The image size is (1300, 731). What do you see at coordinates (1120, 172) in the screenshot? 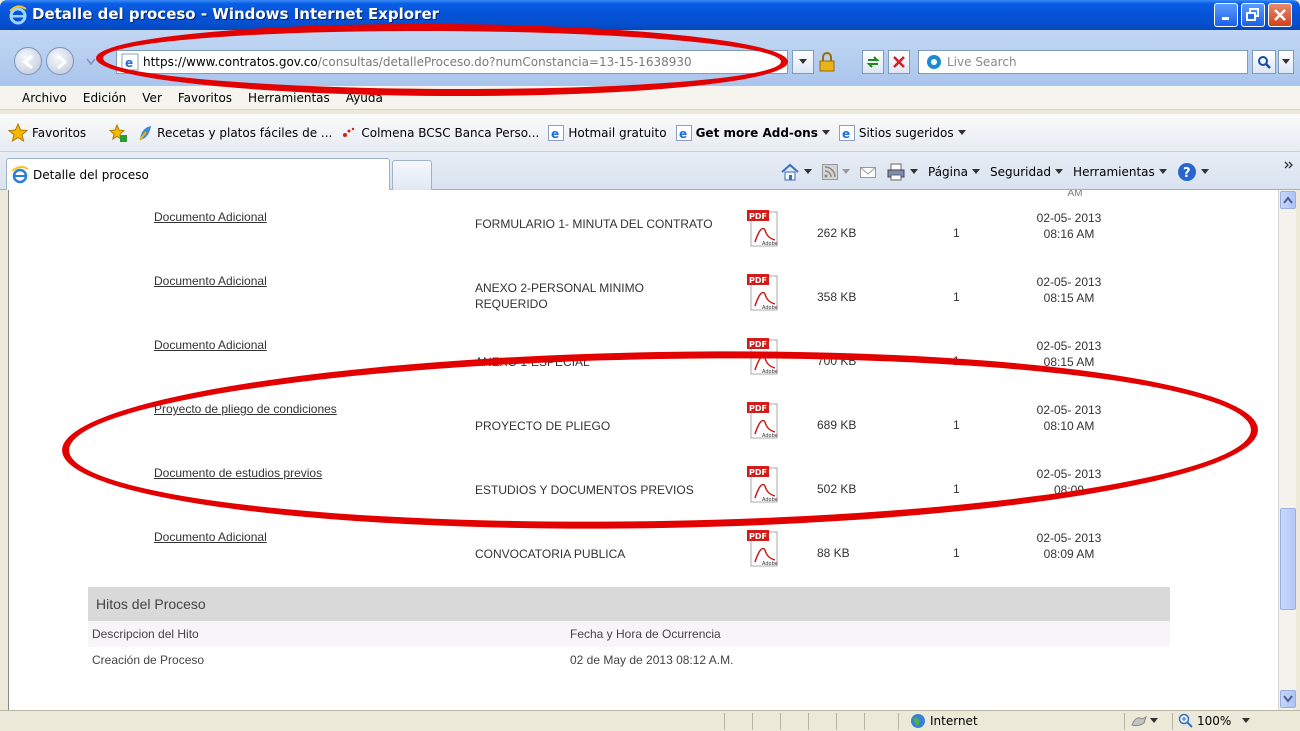
I see `tools-menu-button: Herramientas` at bounding box center [1120, 172].